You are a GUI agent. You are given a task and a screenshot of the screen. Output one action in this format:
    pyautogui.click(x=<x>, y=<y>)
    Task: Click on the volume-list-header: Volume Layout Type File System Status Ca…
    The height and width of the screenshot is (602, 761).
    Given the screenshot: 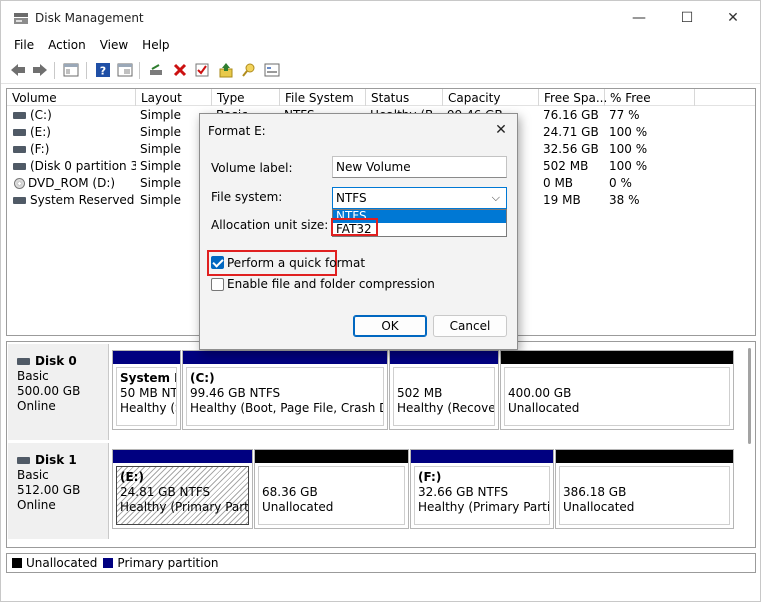 What is the action you would take?
    pyautogui.click(x=381, y=97)
    